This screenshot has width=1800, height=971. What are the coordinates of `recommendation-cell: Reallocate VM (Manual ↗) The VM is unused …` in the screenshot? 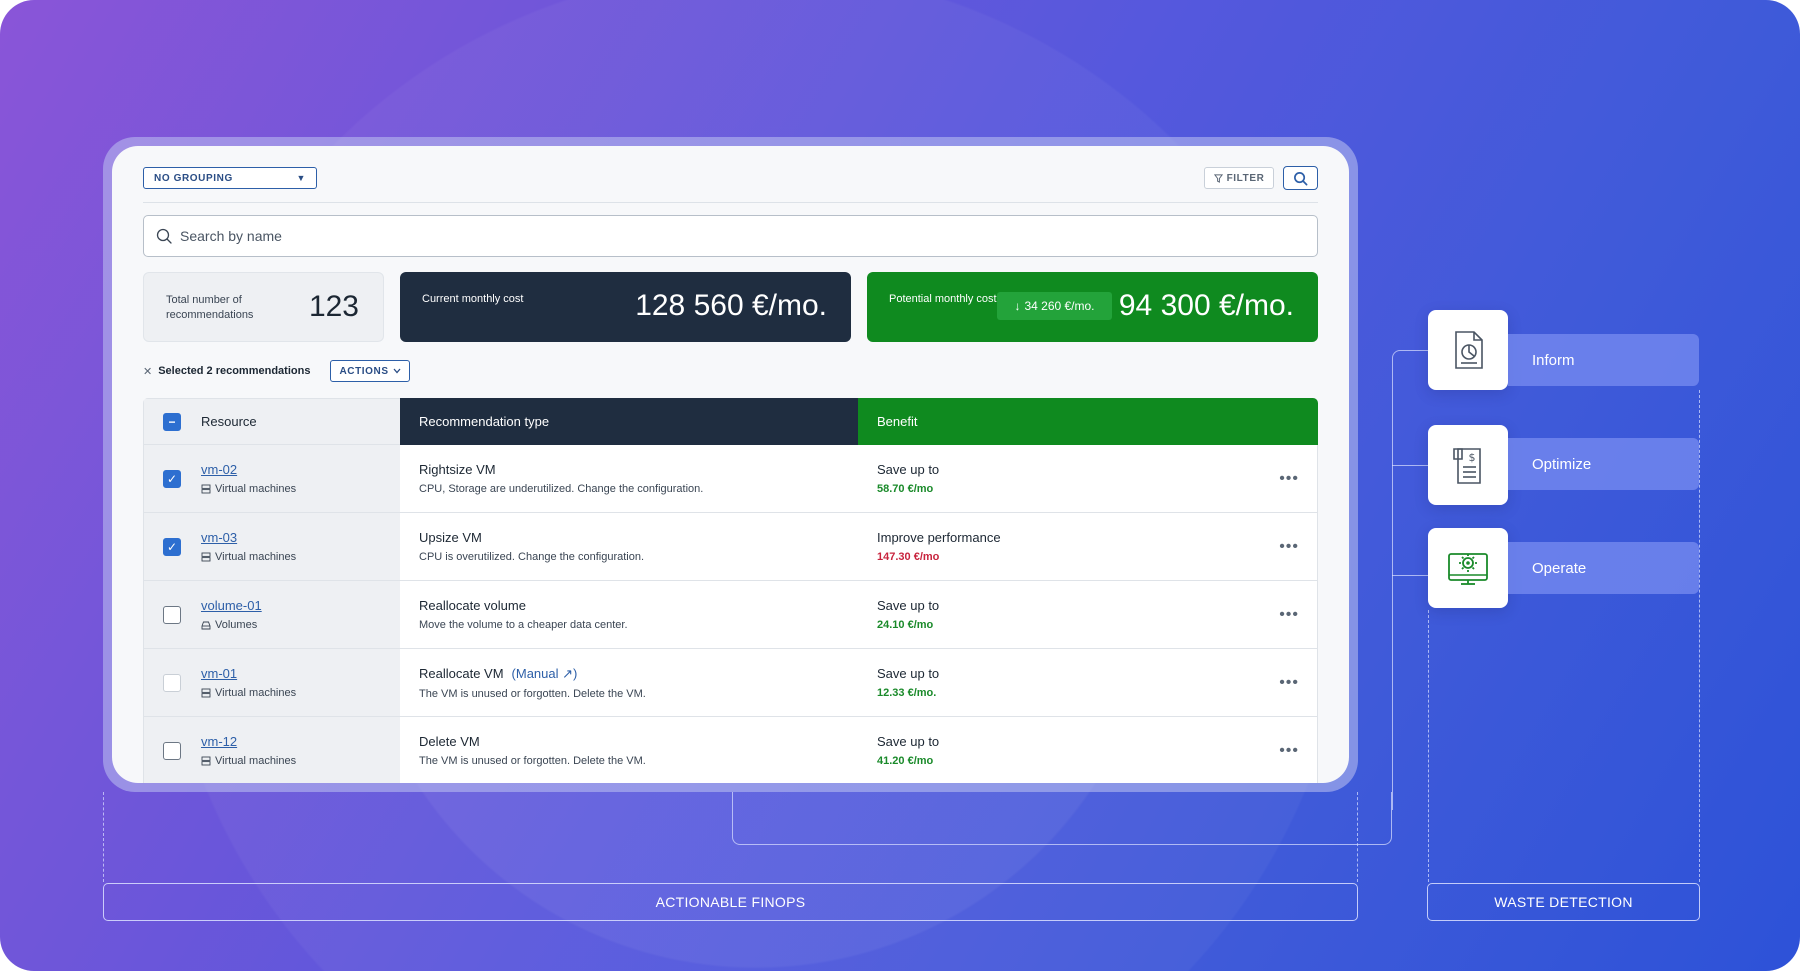 It's located at (629, 682).